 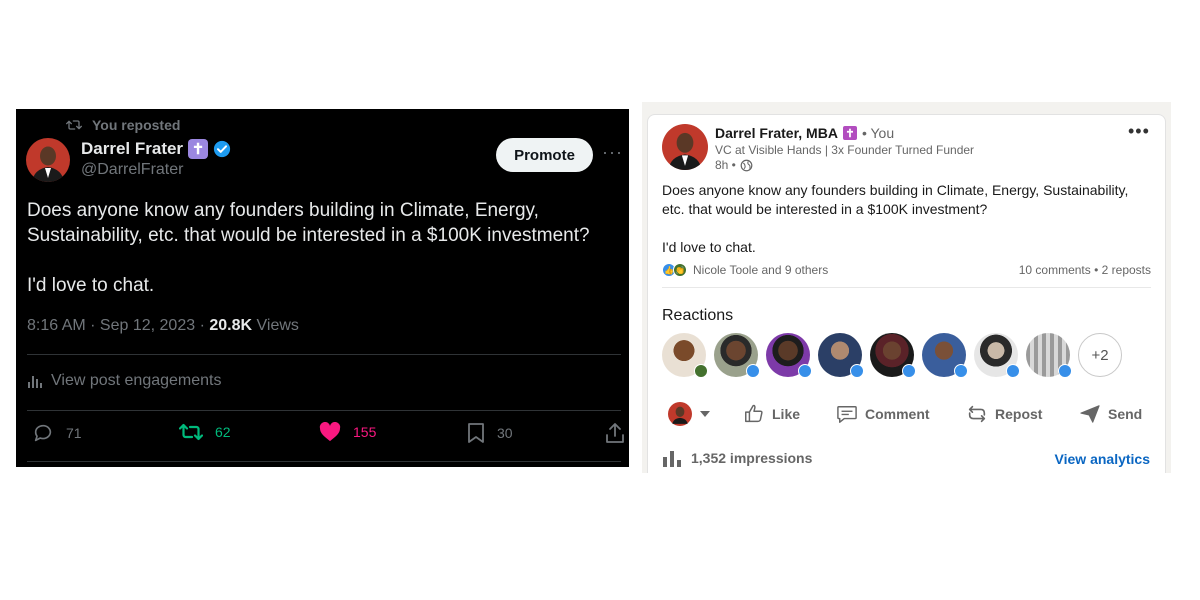 What do you see at coordinates (136, 380) in the screenshot?
I see `engagements-label: View post engagements` at bounding box center [136, 380].